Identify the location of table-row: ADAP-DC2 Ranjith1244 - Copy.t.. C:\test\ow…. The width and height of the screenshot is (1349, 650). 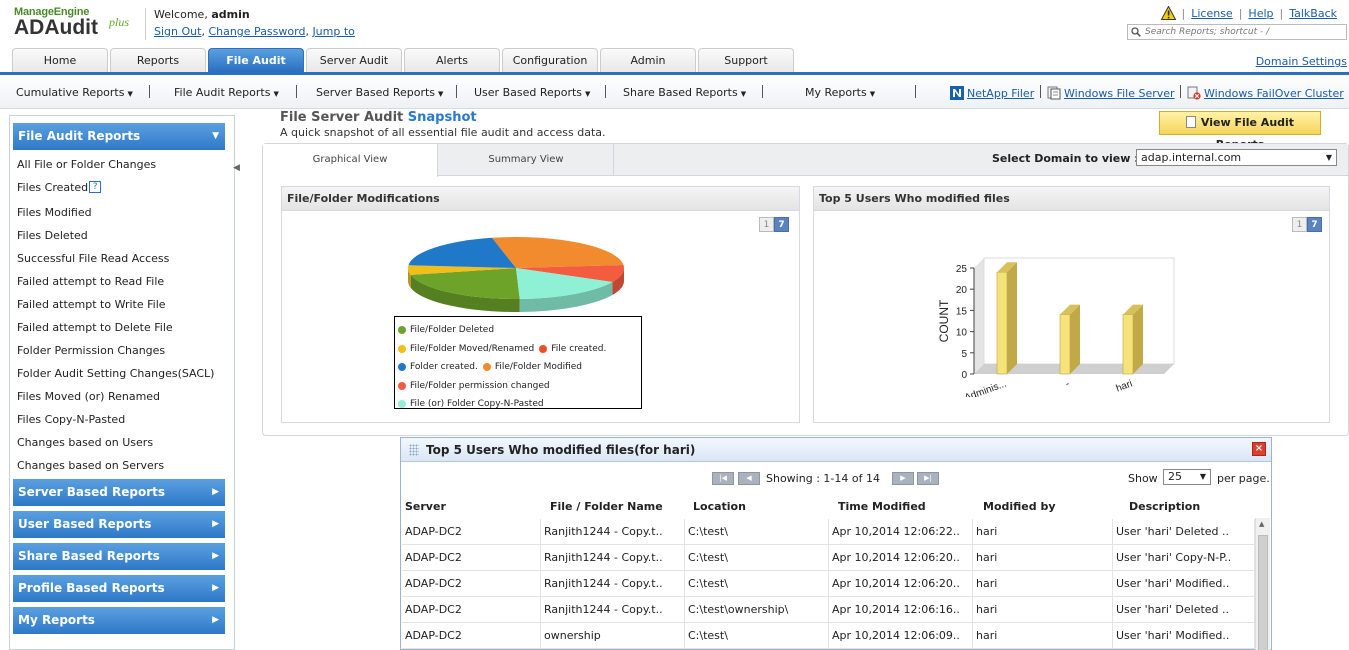
(828, 610).